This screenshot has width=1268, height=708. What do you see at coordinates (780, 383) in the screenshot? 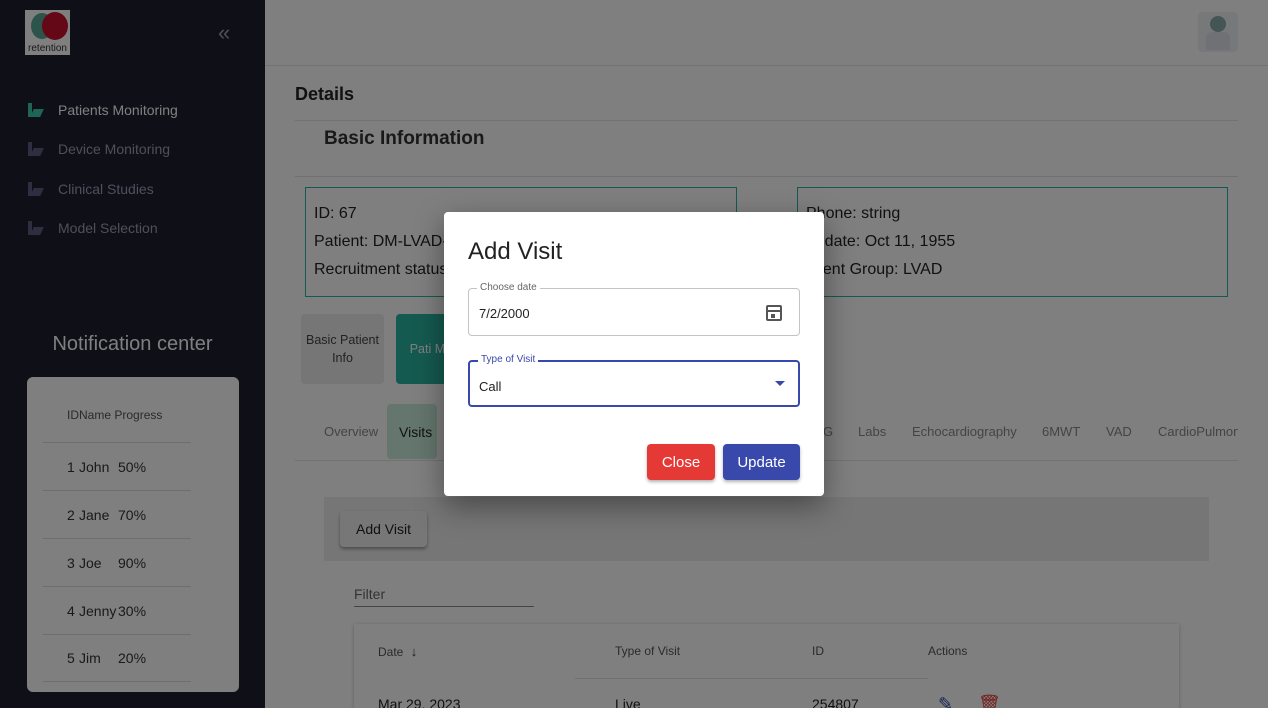
I see `chevron-down-icon` at bounding box center [780, 383].